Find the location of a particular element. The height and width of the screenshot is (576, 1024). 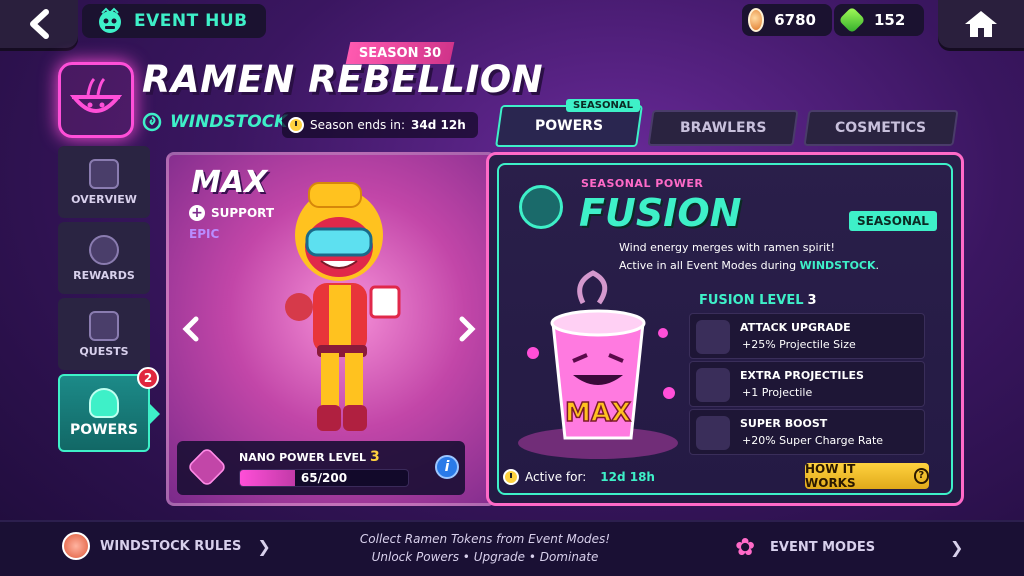

season-ends-label: Season ends in: is located at coordinates (358, 125).